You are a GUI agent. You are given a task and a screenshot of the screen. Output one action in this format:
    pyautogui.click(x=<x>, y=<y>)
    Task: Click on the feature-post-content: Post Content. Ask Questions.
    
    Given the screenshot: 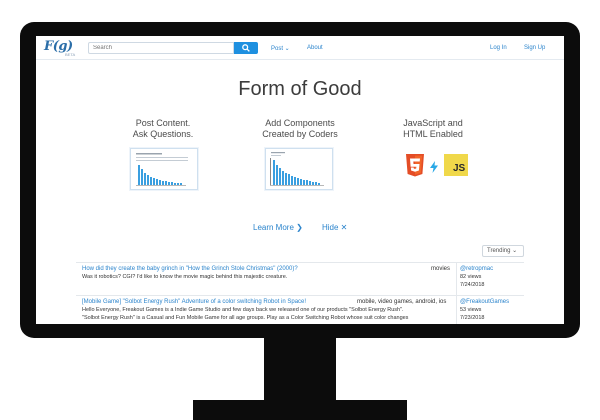 What is the action you would take?
    pyautogui.click(x=163, y=129)
    